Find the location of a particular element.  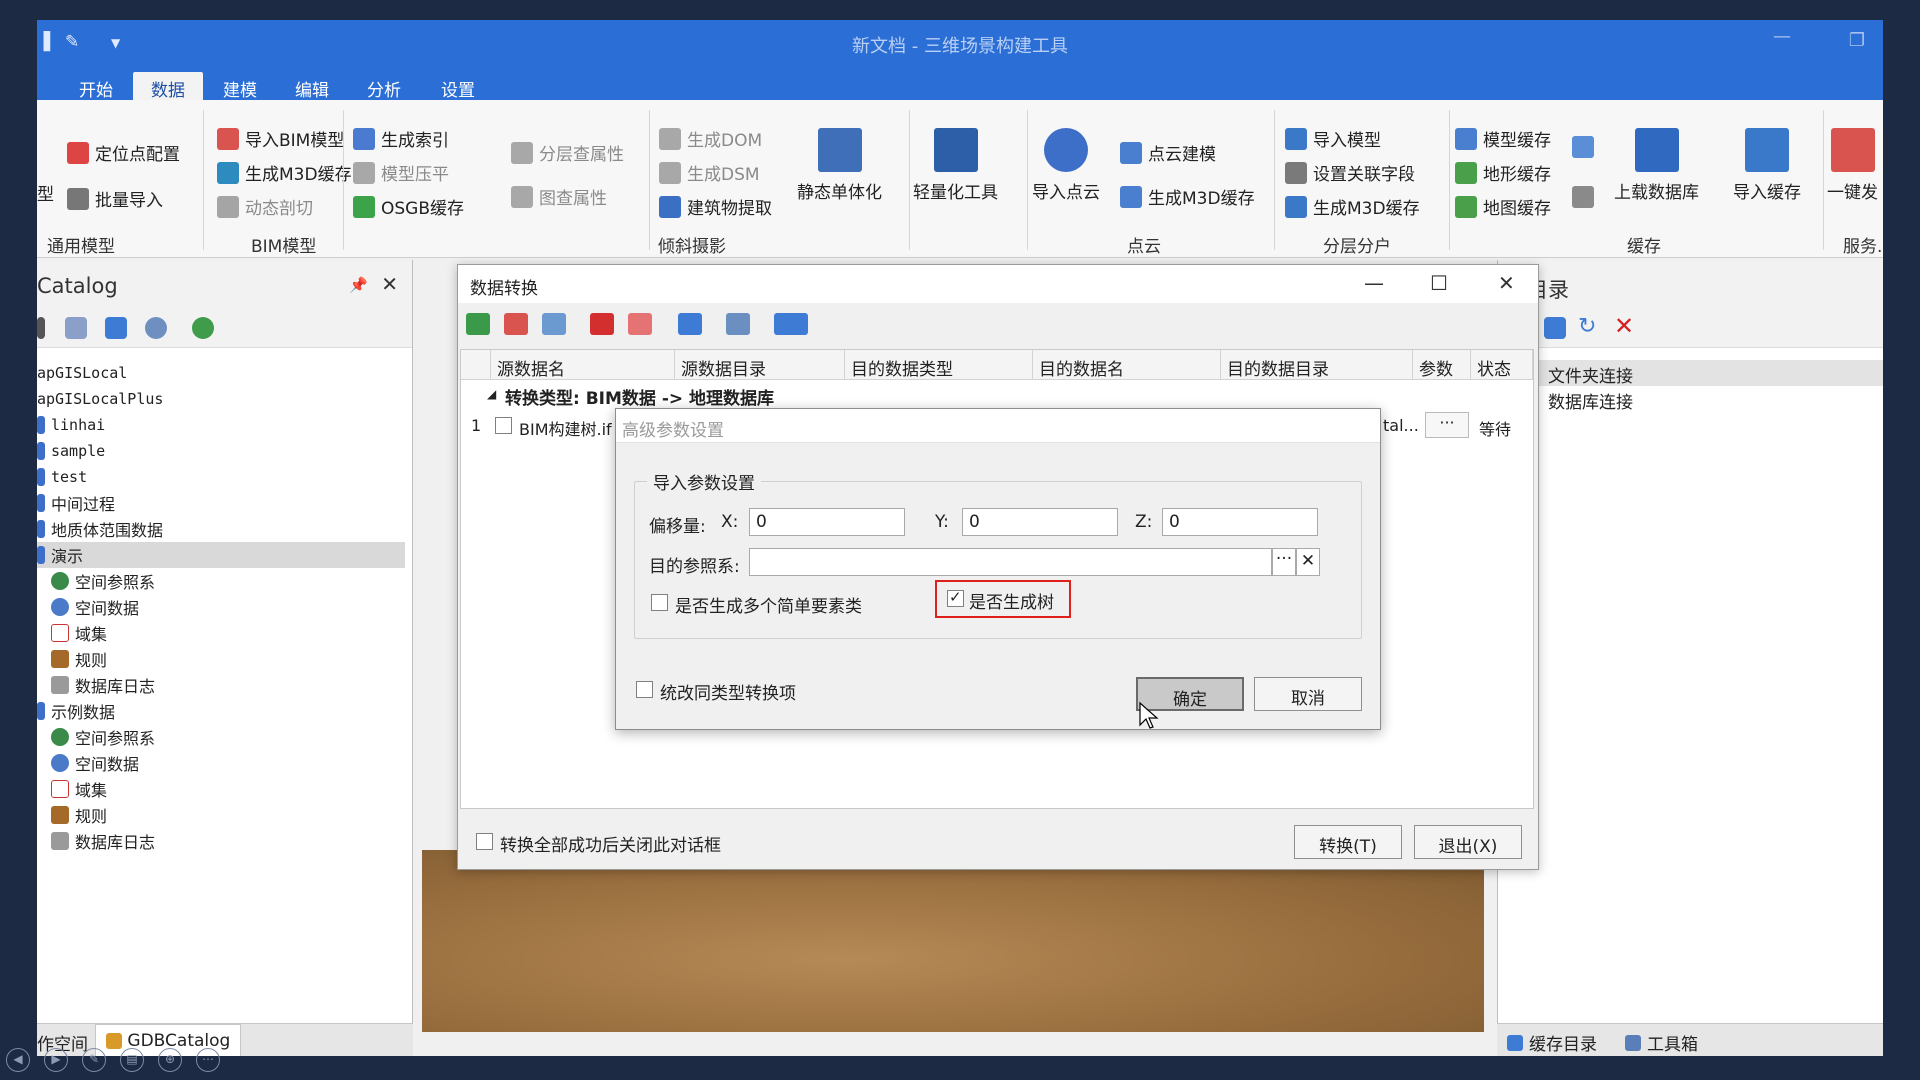

import-bim-model-button: 导入BIM模型 is located at coordinates (280, 138).